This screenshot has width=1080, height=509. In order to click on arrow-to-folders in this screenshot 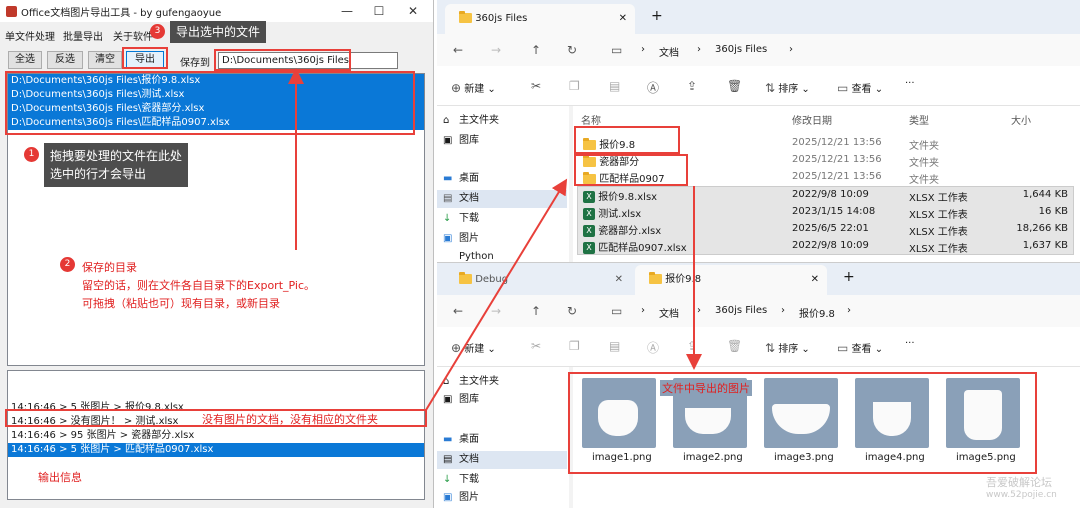, I will do `click(496, 294)`.